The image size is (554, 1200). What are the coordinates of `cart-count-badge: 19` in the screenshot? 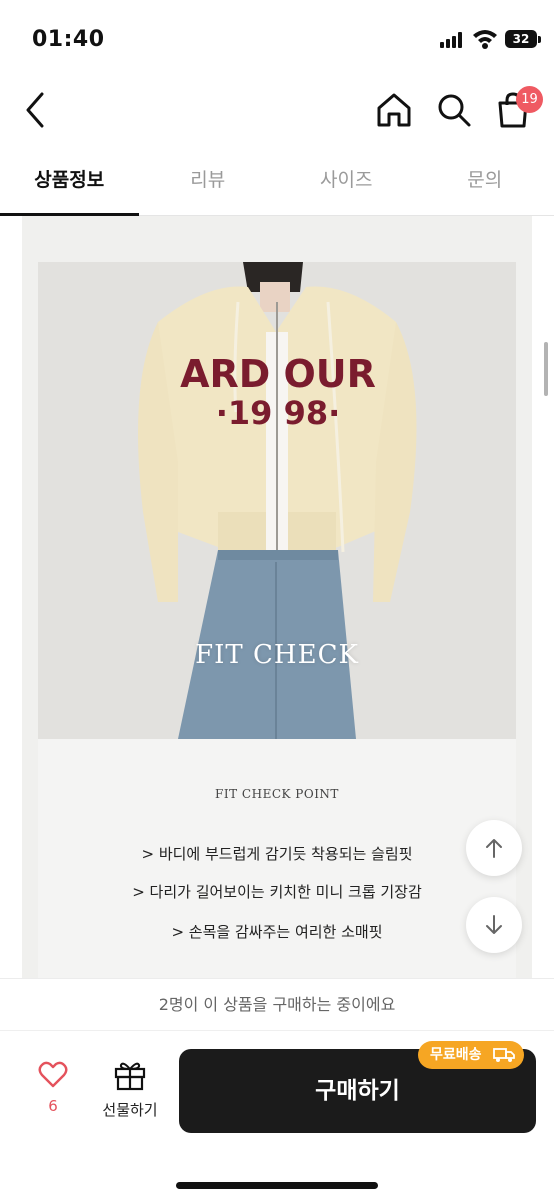 It's located at (529, 99).